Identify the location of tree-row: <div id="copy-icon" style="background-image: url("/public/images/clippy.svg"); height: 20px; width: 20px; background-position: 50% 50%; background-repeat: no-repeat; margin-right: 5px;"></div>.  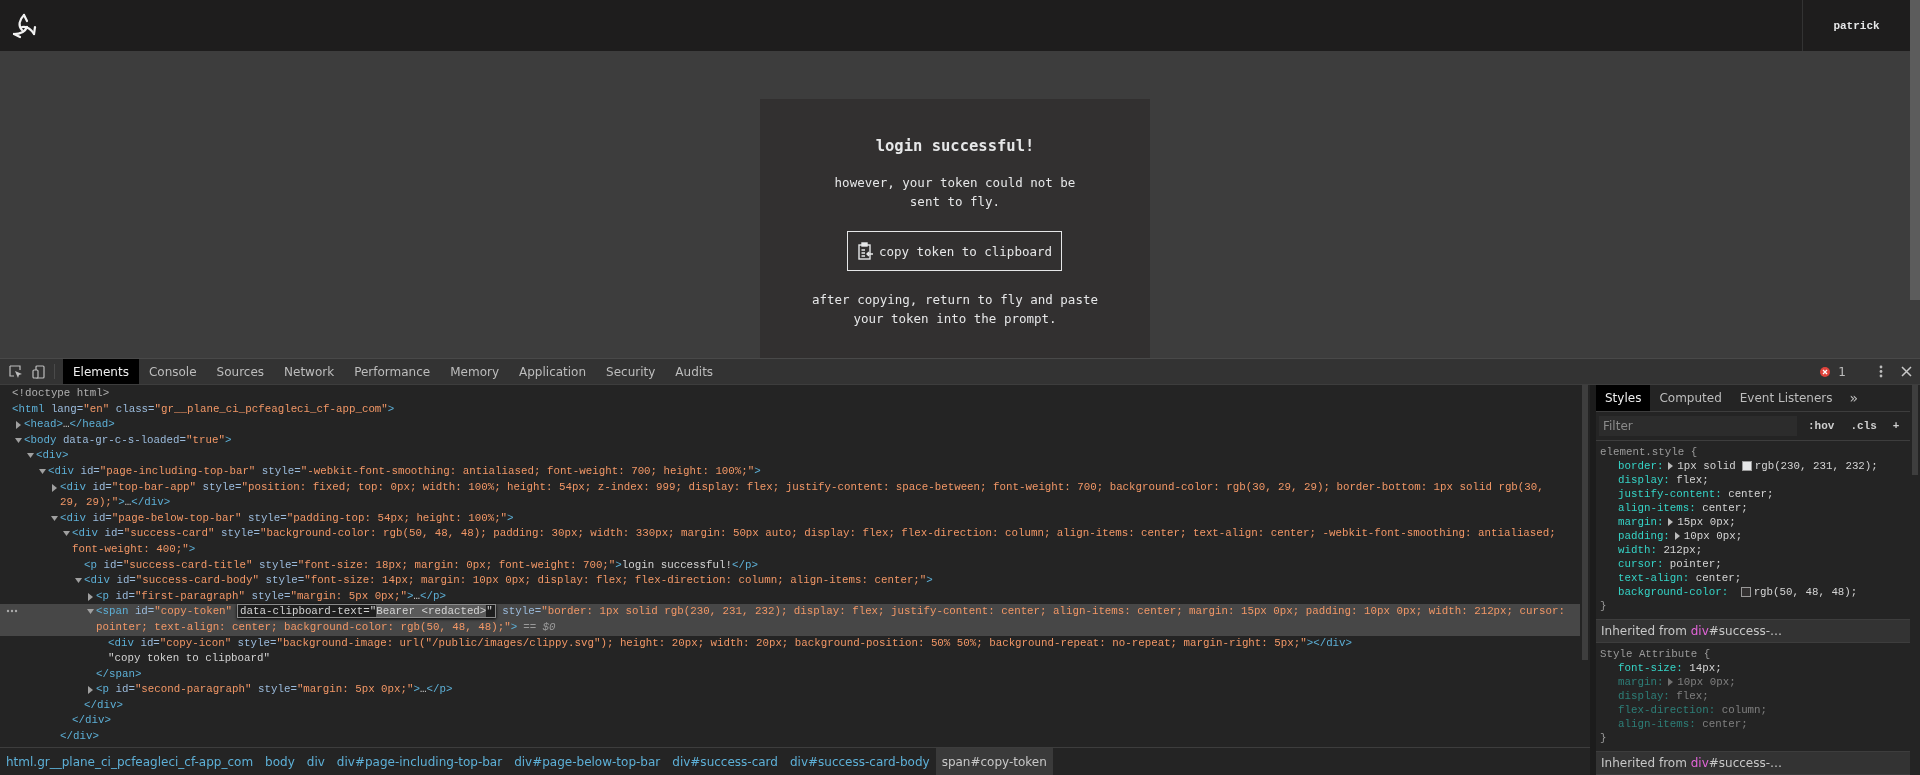
(790, 643).